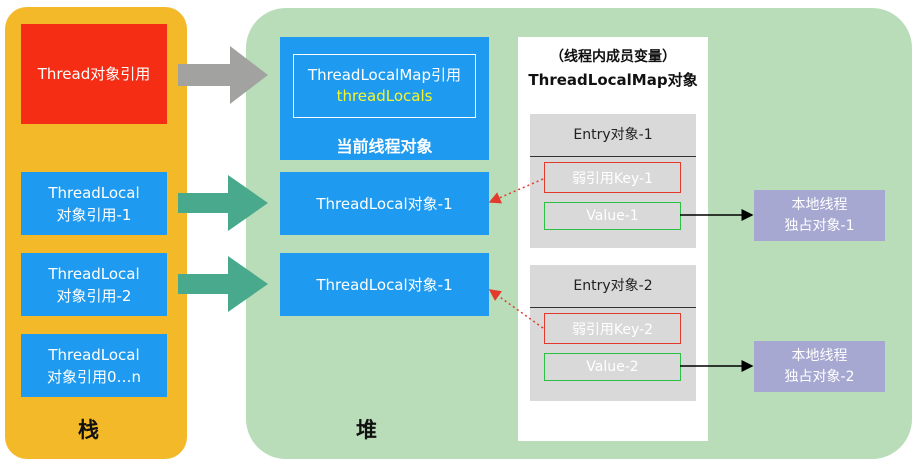  I want to click on weak-ref-2-arrow, so click(516, 309).